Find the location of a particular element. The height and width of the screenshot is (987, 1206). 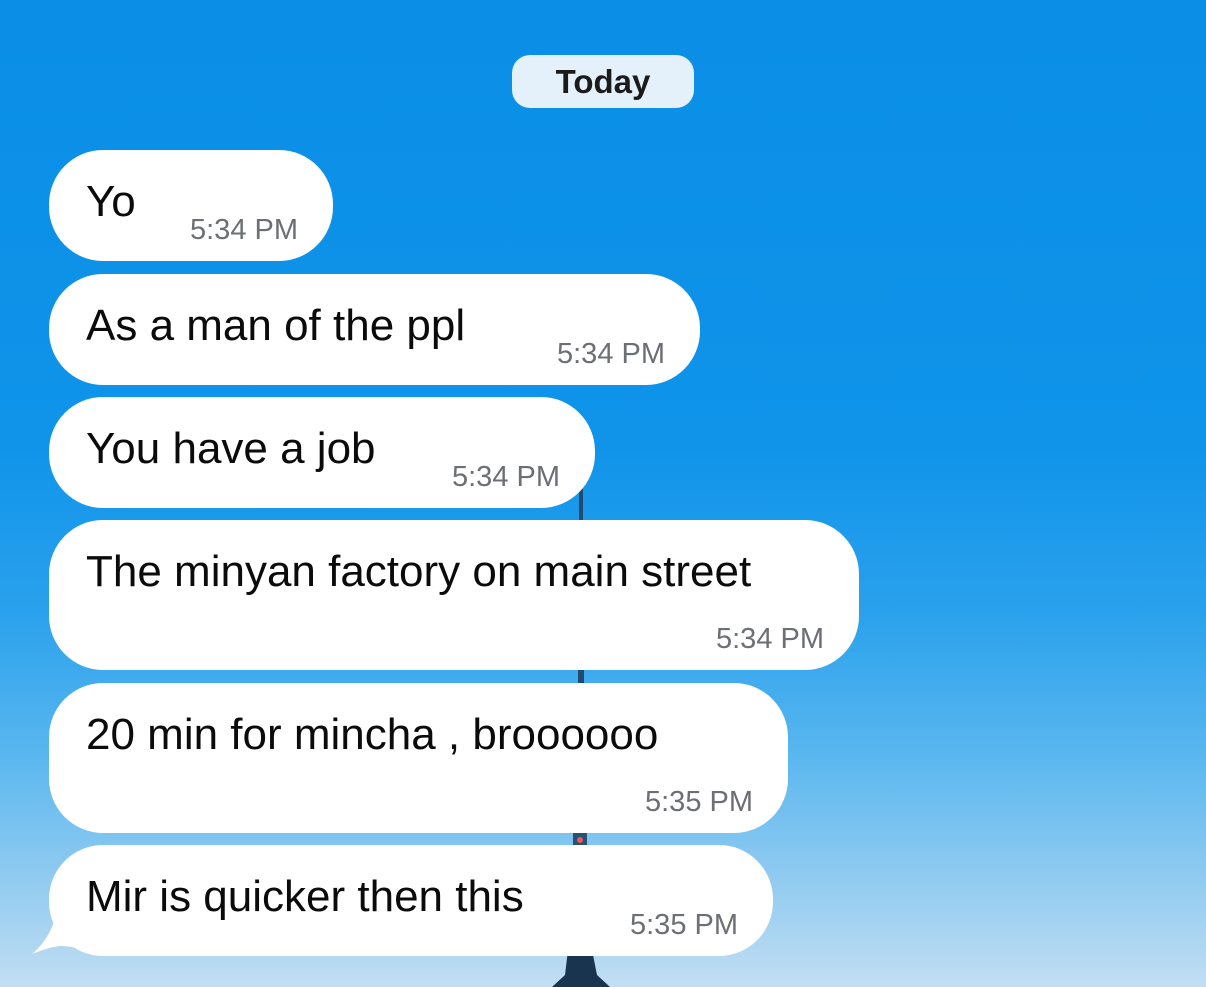

message-text: 20 min for mincha , broooooo is located at coordinates (372, 734).